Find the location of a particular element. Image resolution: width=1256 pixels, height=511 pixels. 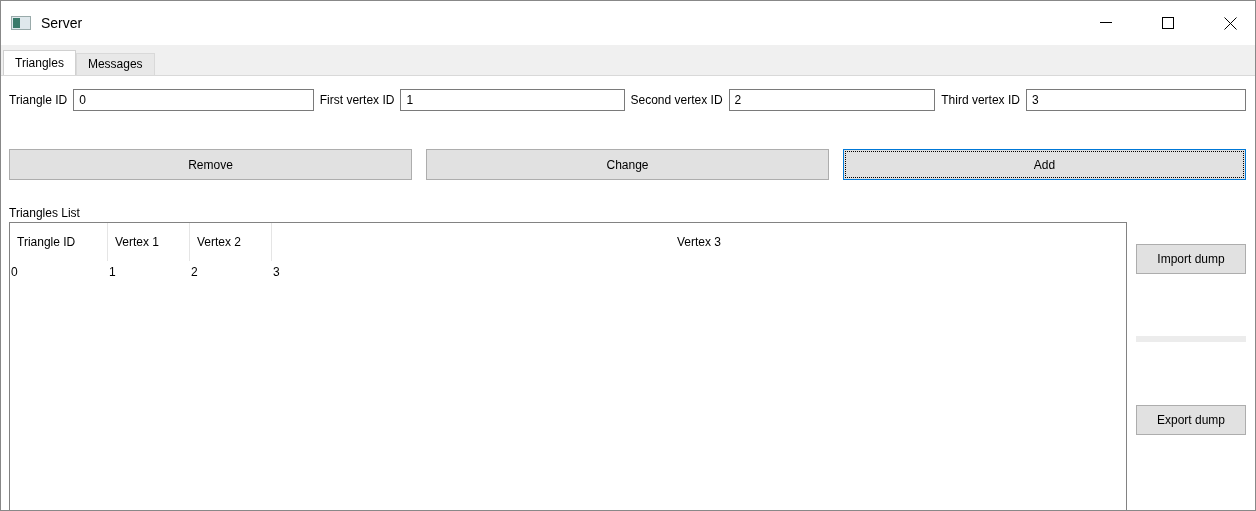

action-button: Add is located at coordinates (1044, 164).